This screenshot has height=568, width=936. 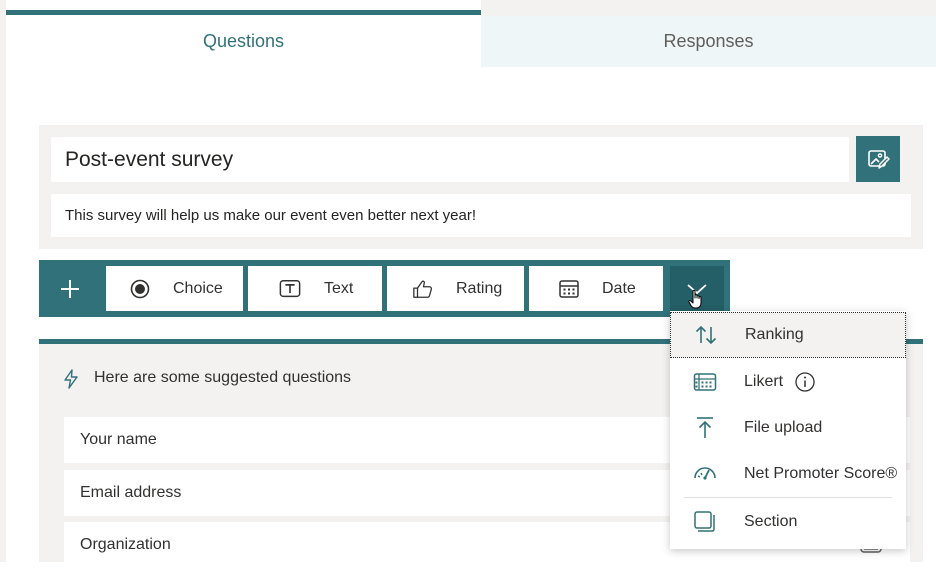 I want to click on menu-item-label: Net Promoter Score®, so click(x=821, y=473).